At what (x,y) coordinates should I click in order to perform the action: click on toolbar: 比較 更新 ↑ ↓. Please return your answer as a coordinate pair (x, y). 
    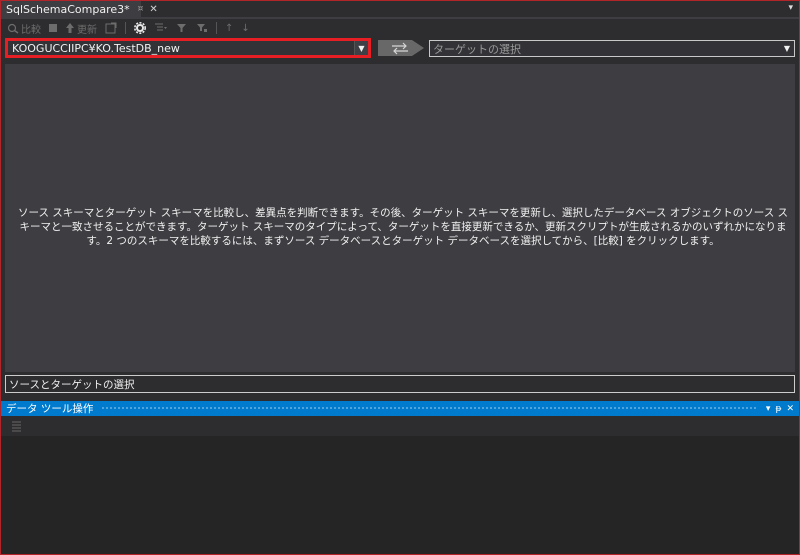
    Looking at the image, I should click on (400, 28).